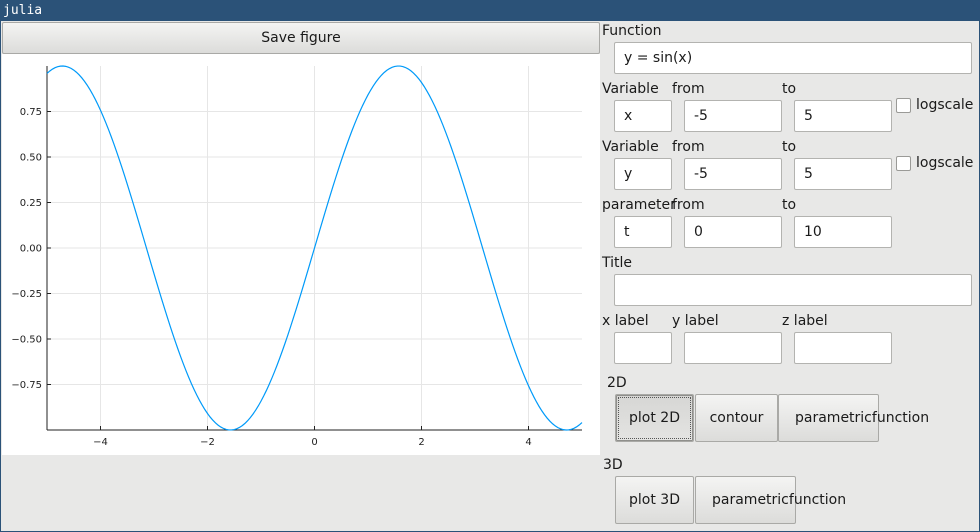 The width and height of the screenshot is (980, 532). What do you see at coordinates (643, 174) in the screenshot?
I see `variable2-name-input` at bounding box center [643, 174].